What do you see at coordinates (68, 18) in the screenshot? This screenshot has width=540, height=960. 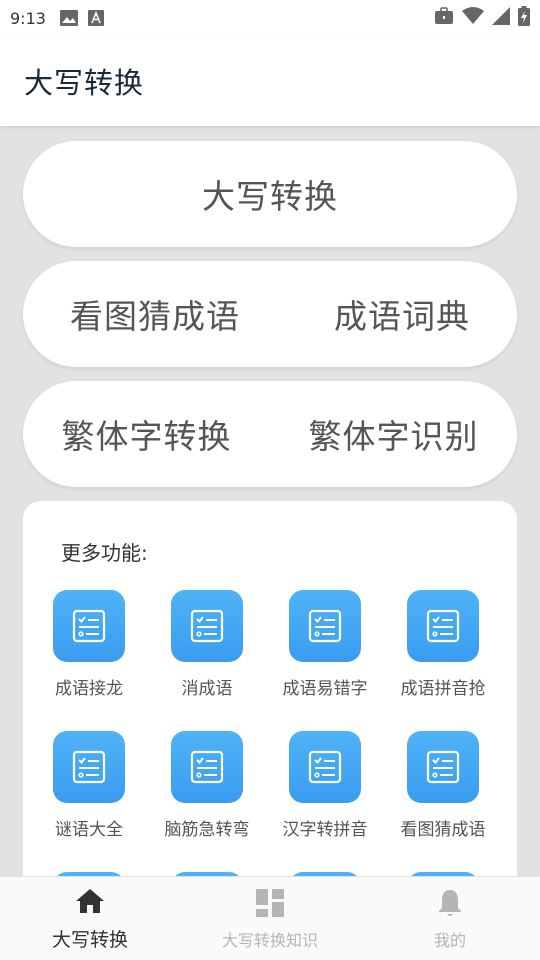 I see `image-icon` at bounding box center [68, 18].